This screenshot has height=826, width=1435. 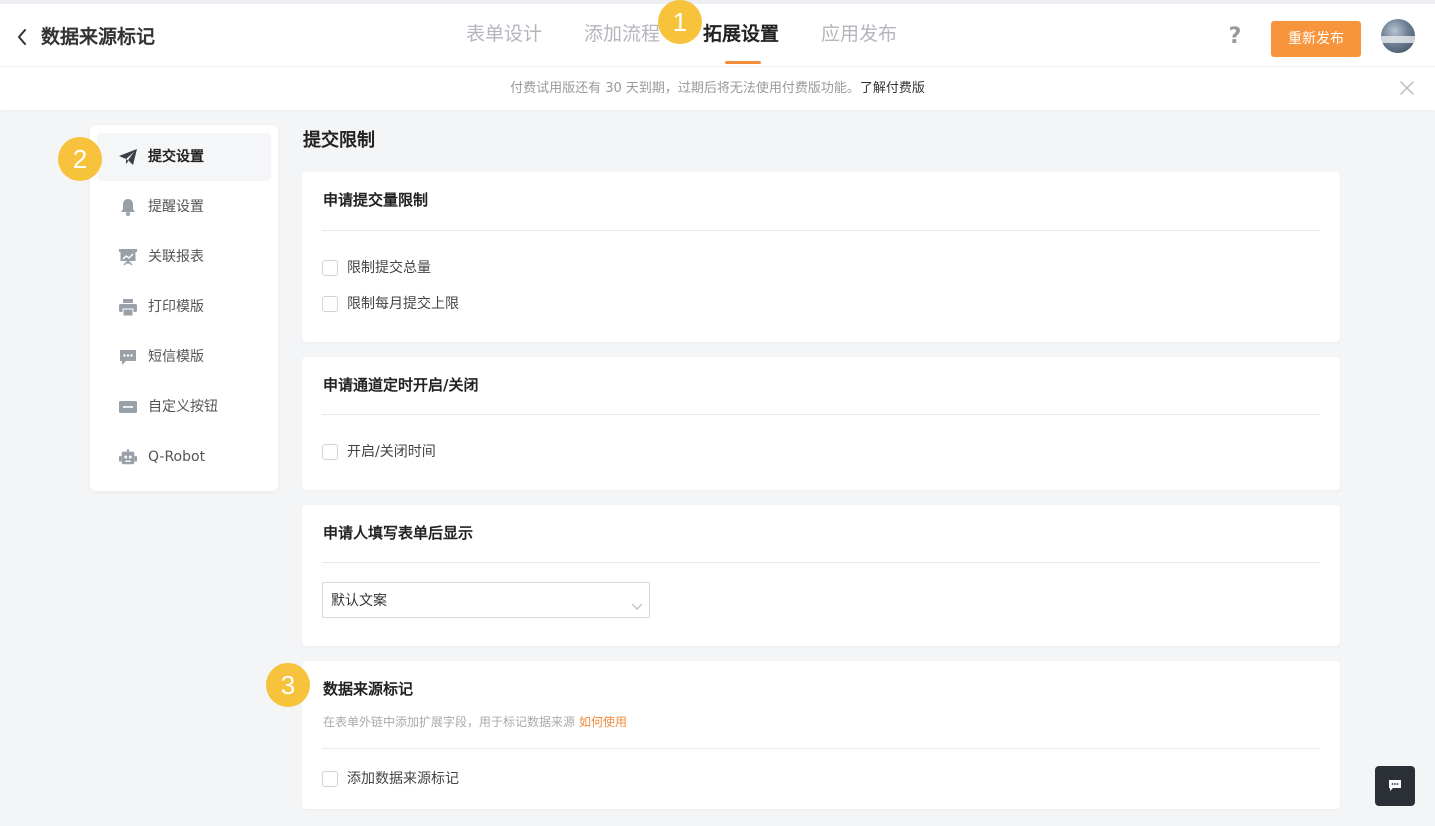 I want to click on step-marker-3: 3, so click(x=288, y=685).